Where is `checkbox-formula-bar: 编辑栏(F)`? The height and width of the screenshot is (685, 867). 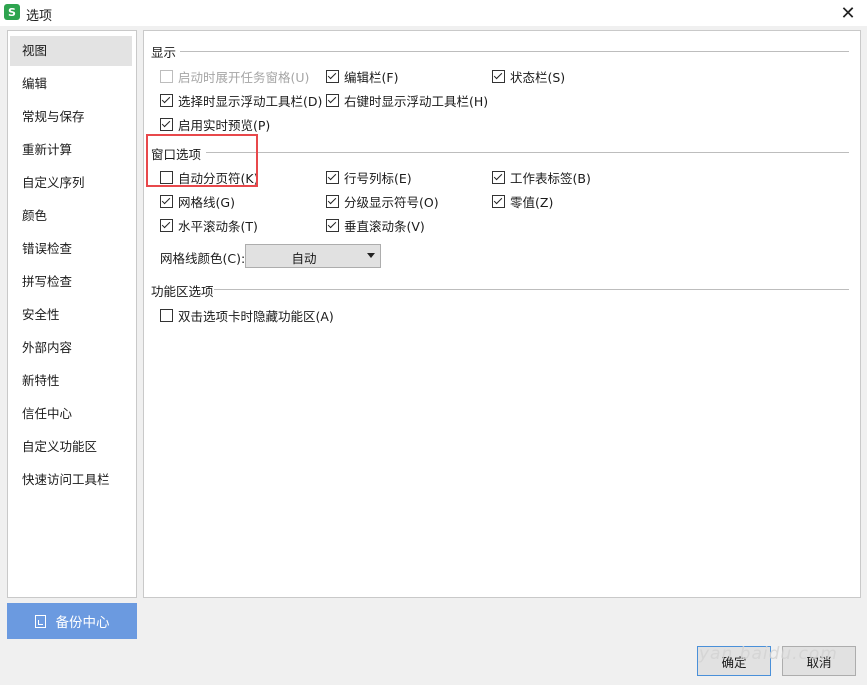
checkbox-formula-bar: 编辑栏(F) is located at coordinates (362, 76).